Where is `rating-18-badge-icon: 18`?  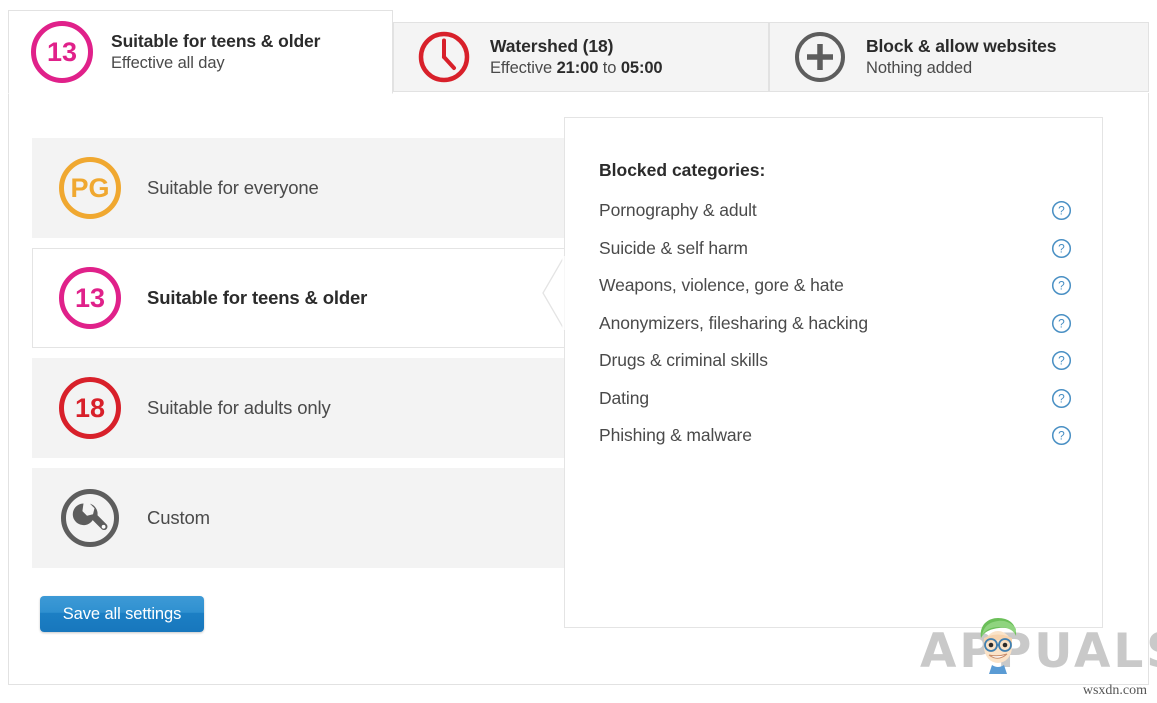 rating-18-badge-icon: 18 is located at coordinates (90, 408).